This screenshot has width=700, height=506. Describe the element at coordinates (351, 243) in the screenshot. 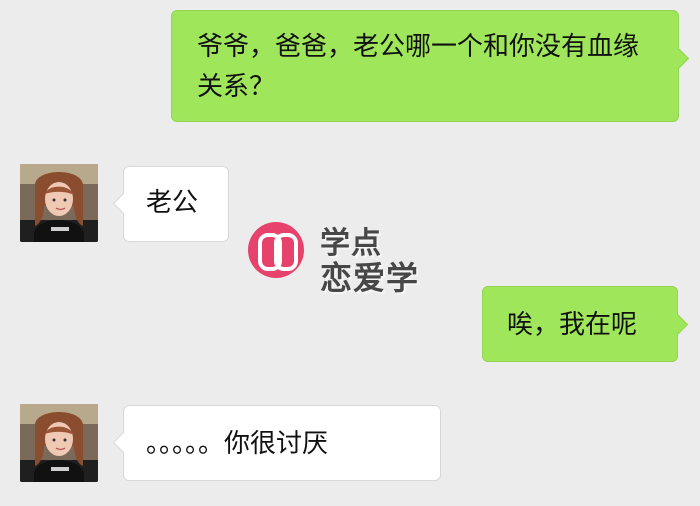

I see `watermark-line-1: 学点` at that location.